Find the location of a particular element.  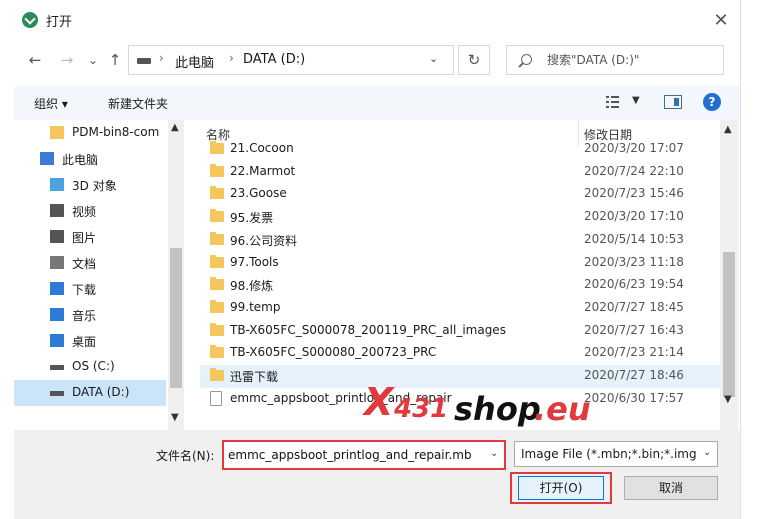

sidebar-item: 此电脑 is located at coordinates (90, 159).